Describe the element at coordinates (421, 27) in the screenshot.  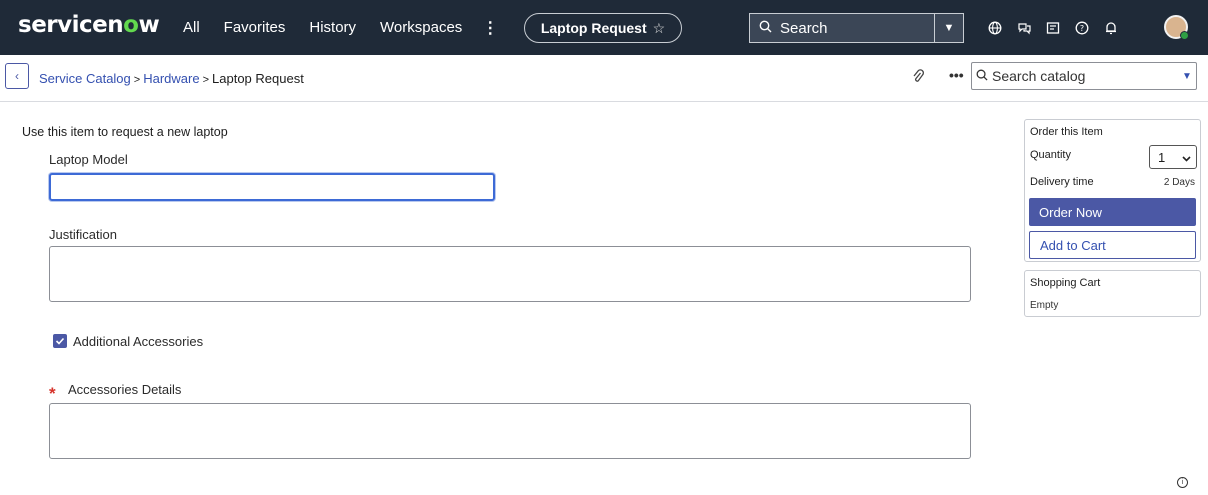
I see `nav-workspaces: Workspaces` at that location.